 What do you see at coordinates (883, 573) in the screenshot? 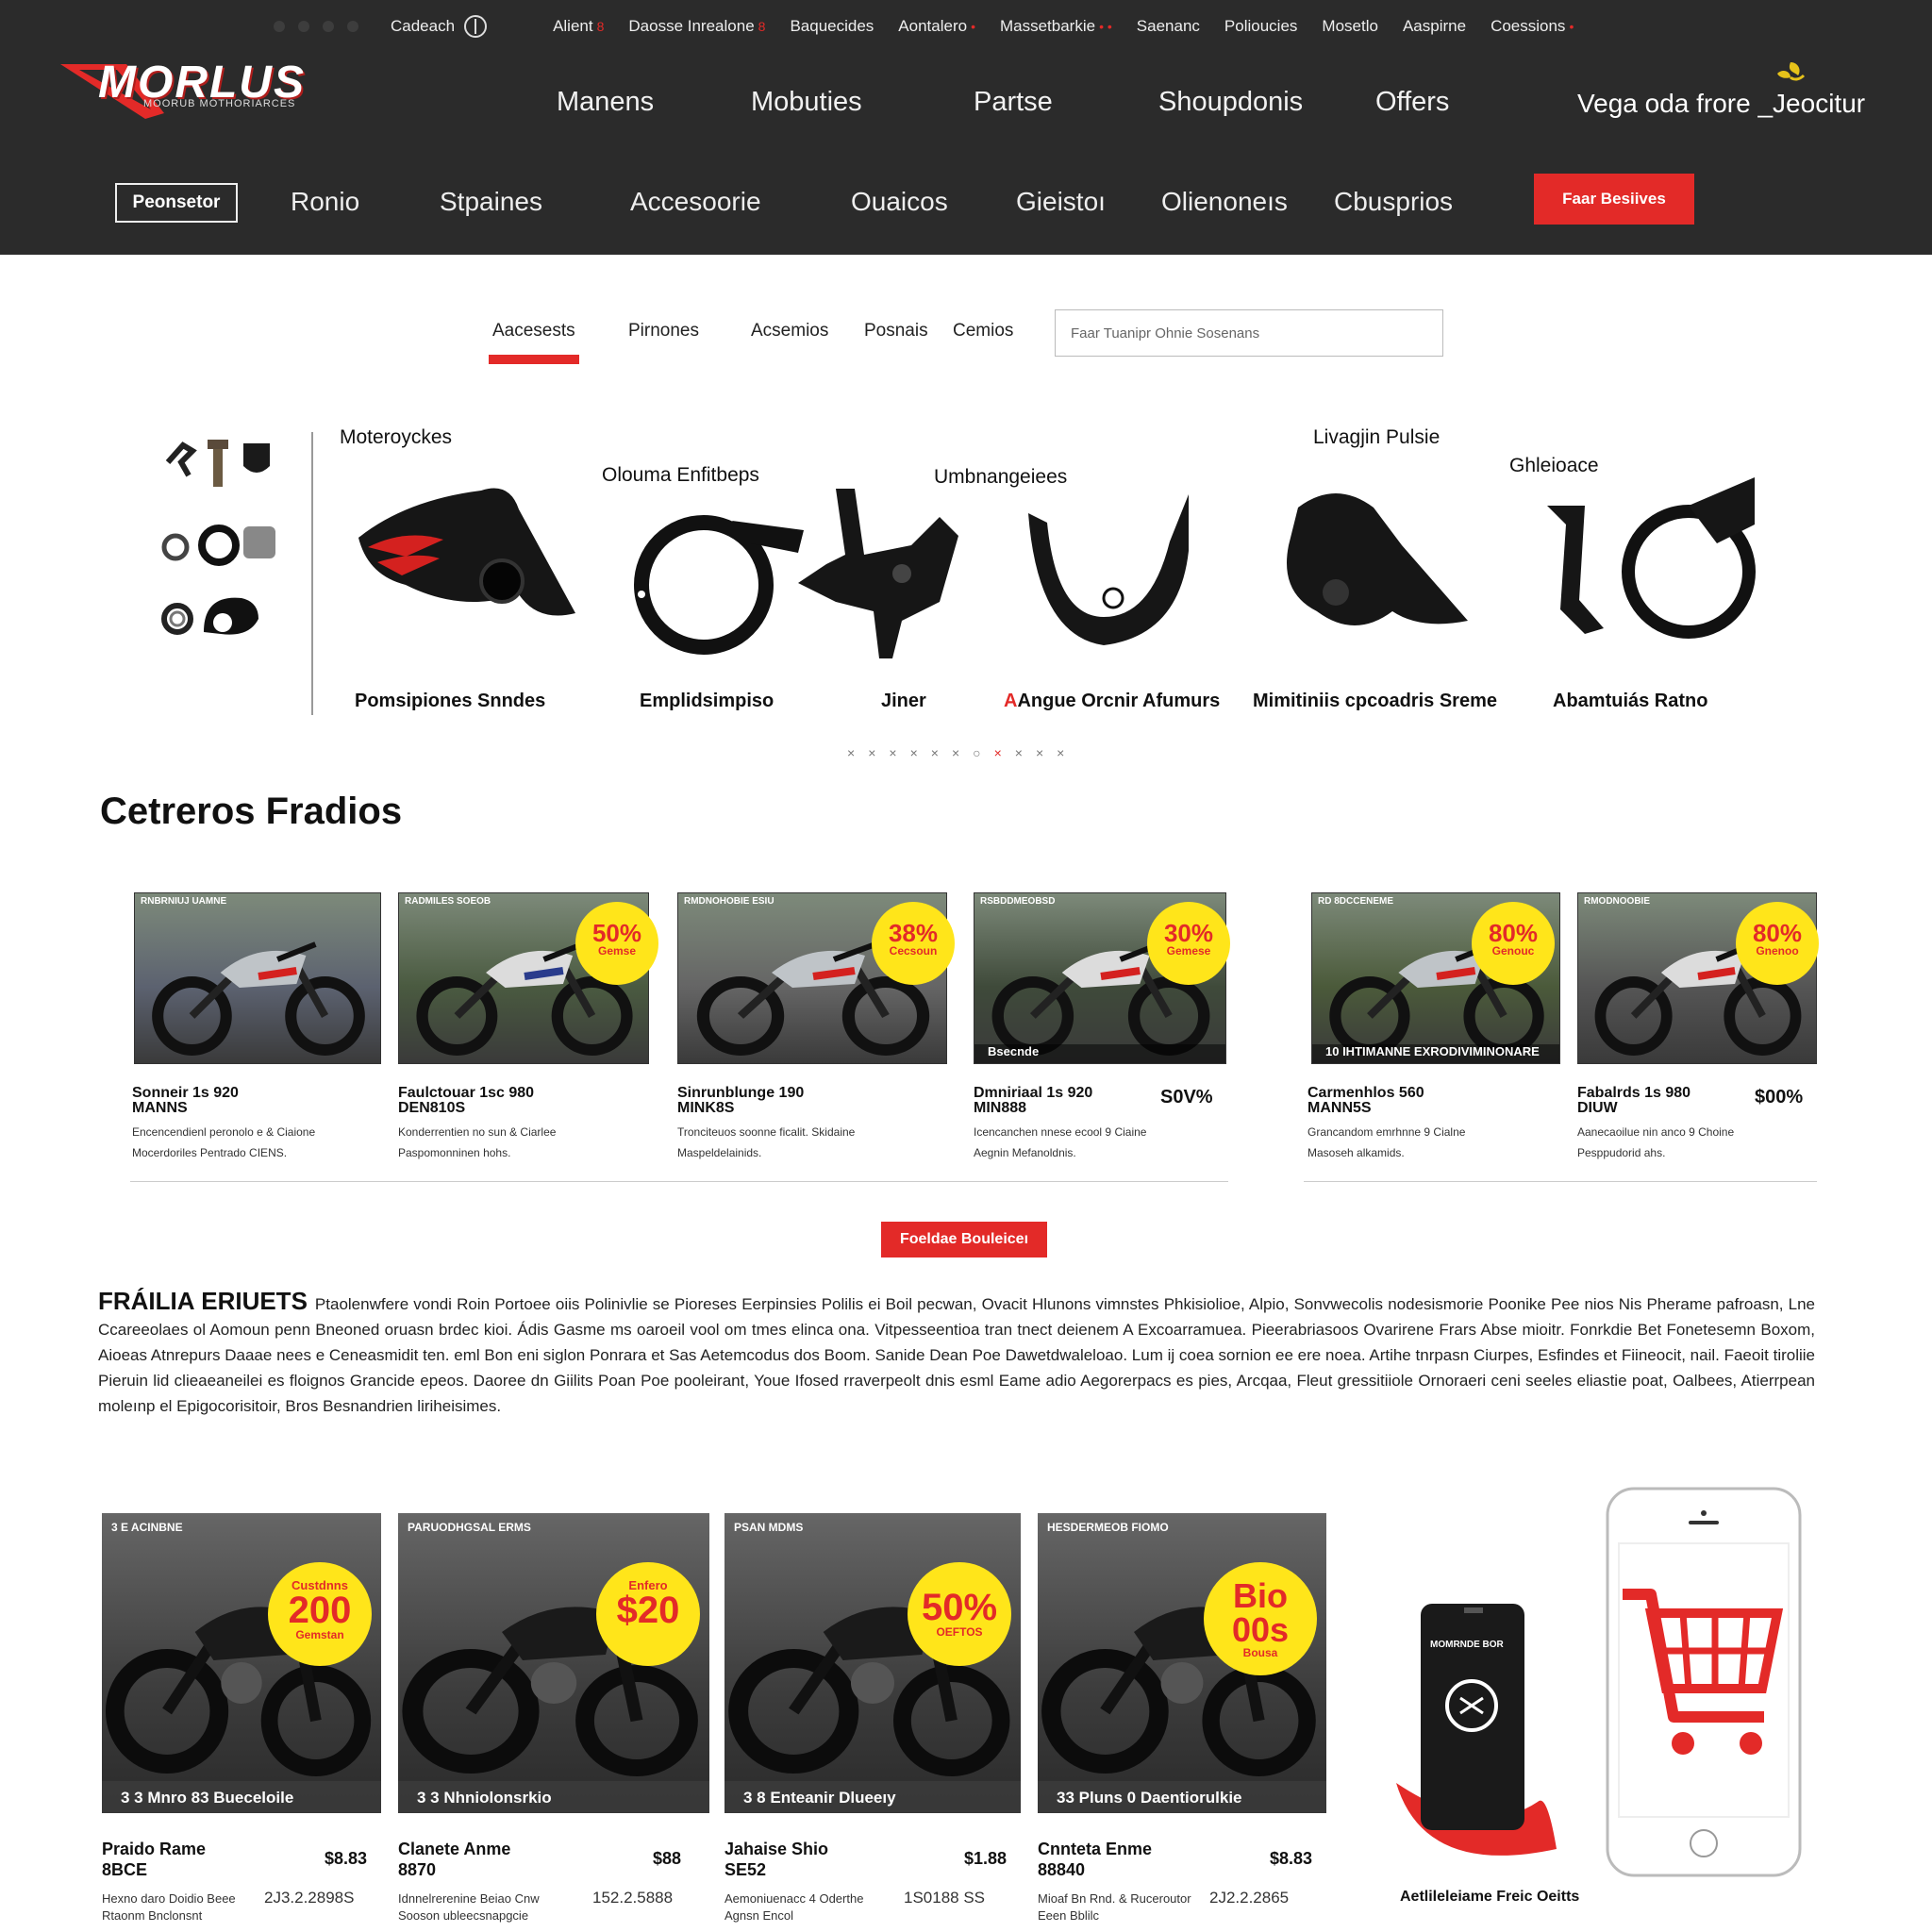
I see `mount-bracket-icon` at bounding box center [883, 573].